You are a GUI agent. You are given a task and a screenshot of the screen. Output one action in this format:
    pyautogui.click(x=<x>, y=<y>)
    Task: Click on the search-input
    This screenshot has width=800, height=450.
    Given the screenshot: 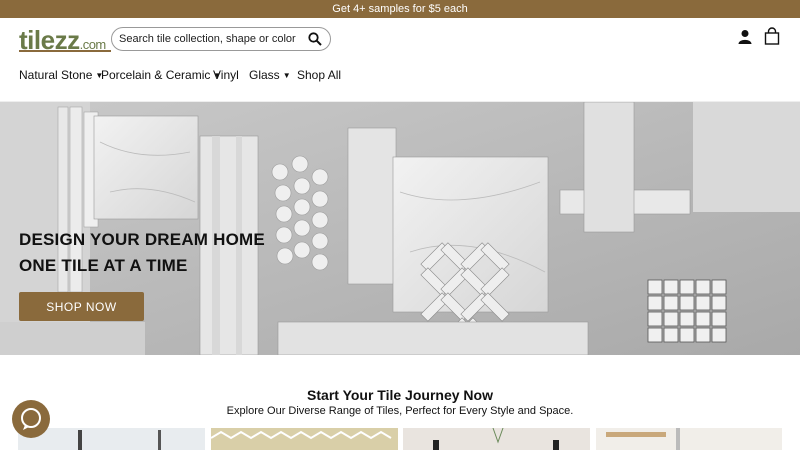 What is the action you would take?
    pyautogui.click(x=209, y=39)
    